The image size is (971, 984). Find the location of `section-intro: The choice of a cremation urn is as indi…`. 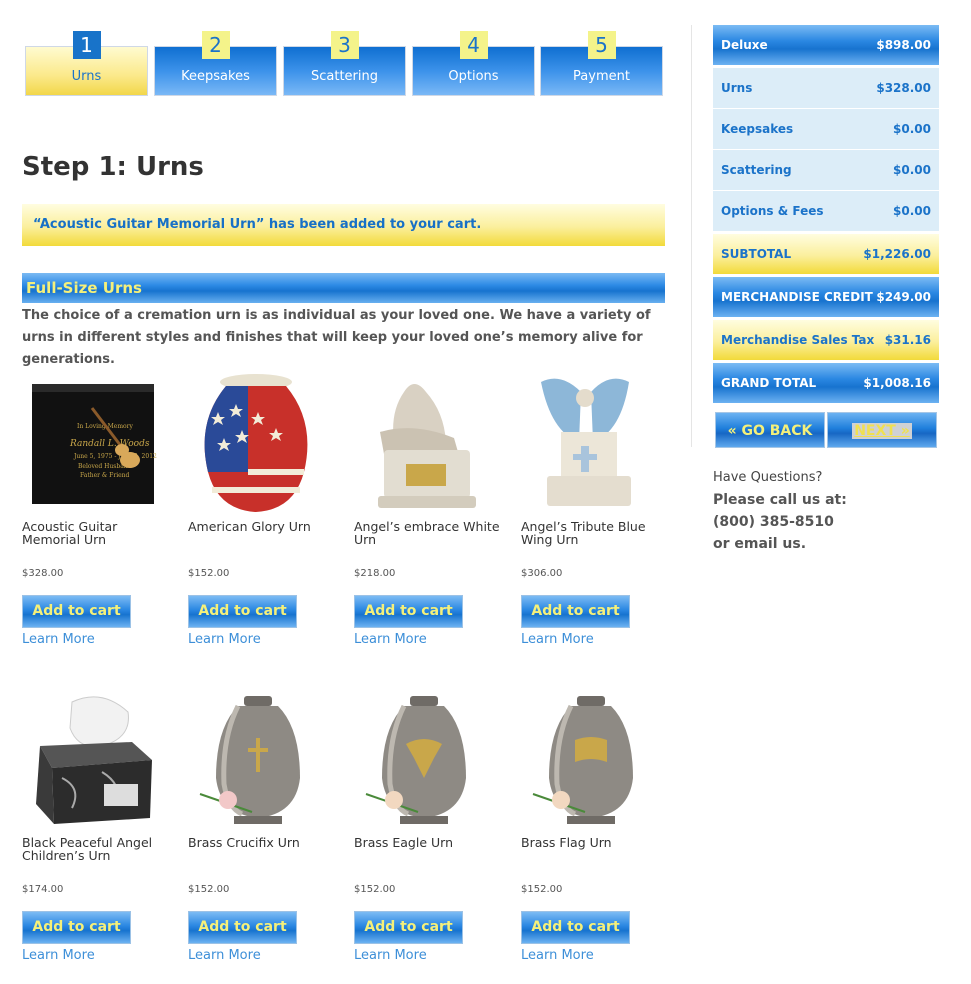

section-intro: The choice of a cremation urn is as indi… is located at coordinates (336, 337).